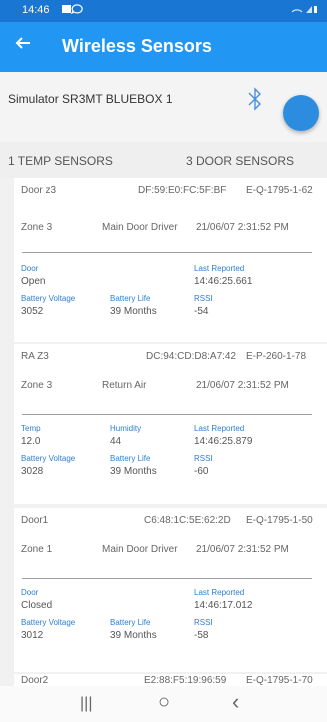 Image resolution: width=327 pixels, height=722 pixels. I want to click on battery-voltage-value: 3052, so click(32, 311).